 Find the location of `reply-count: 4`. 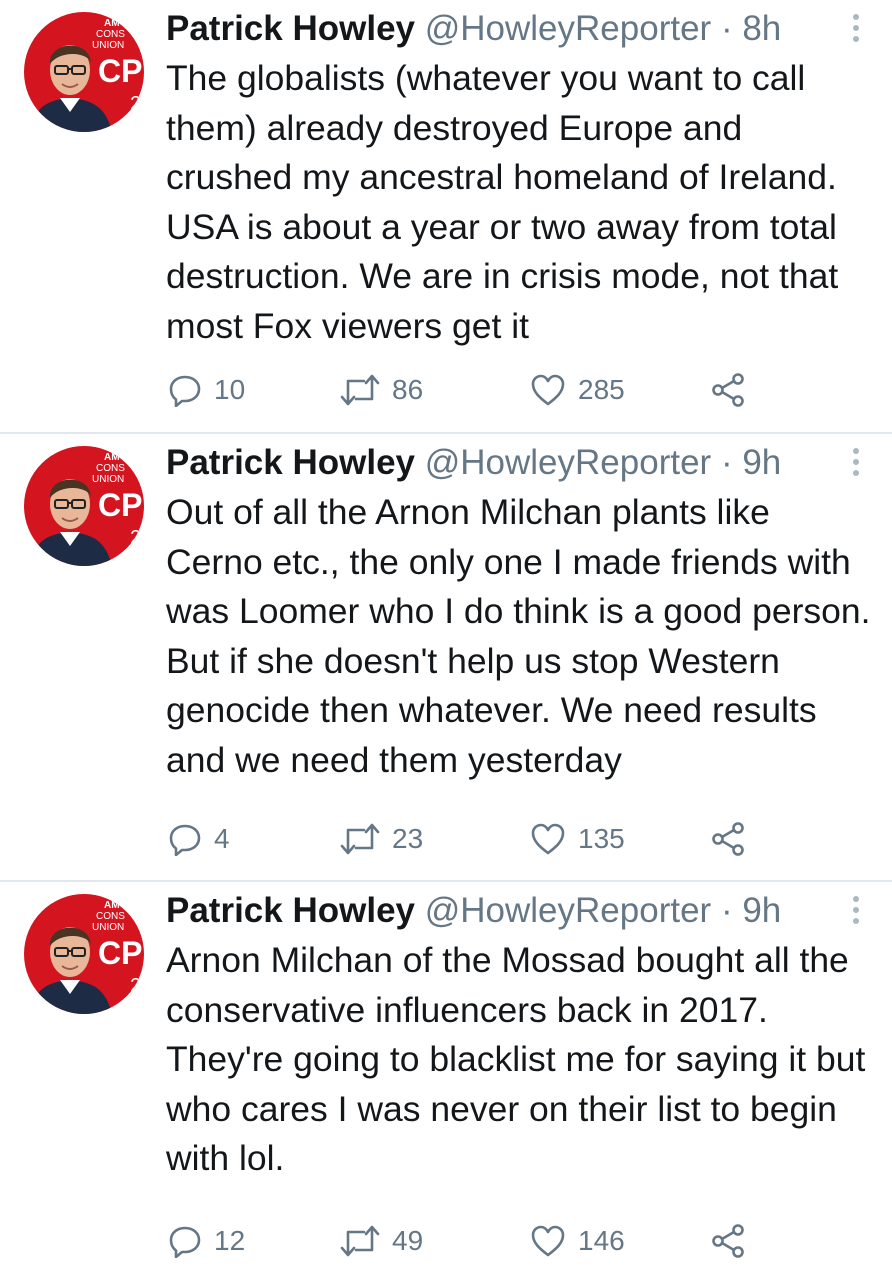

reply-count: 4 is located at coordinates (222, 838).